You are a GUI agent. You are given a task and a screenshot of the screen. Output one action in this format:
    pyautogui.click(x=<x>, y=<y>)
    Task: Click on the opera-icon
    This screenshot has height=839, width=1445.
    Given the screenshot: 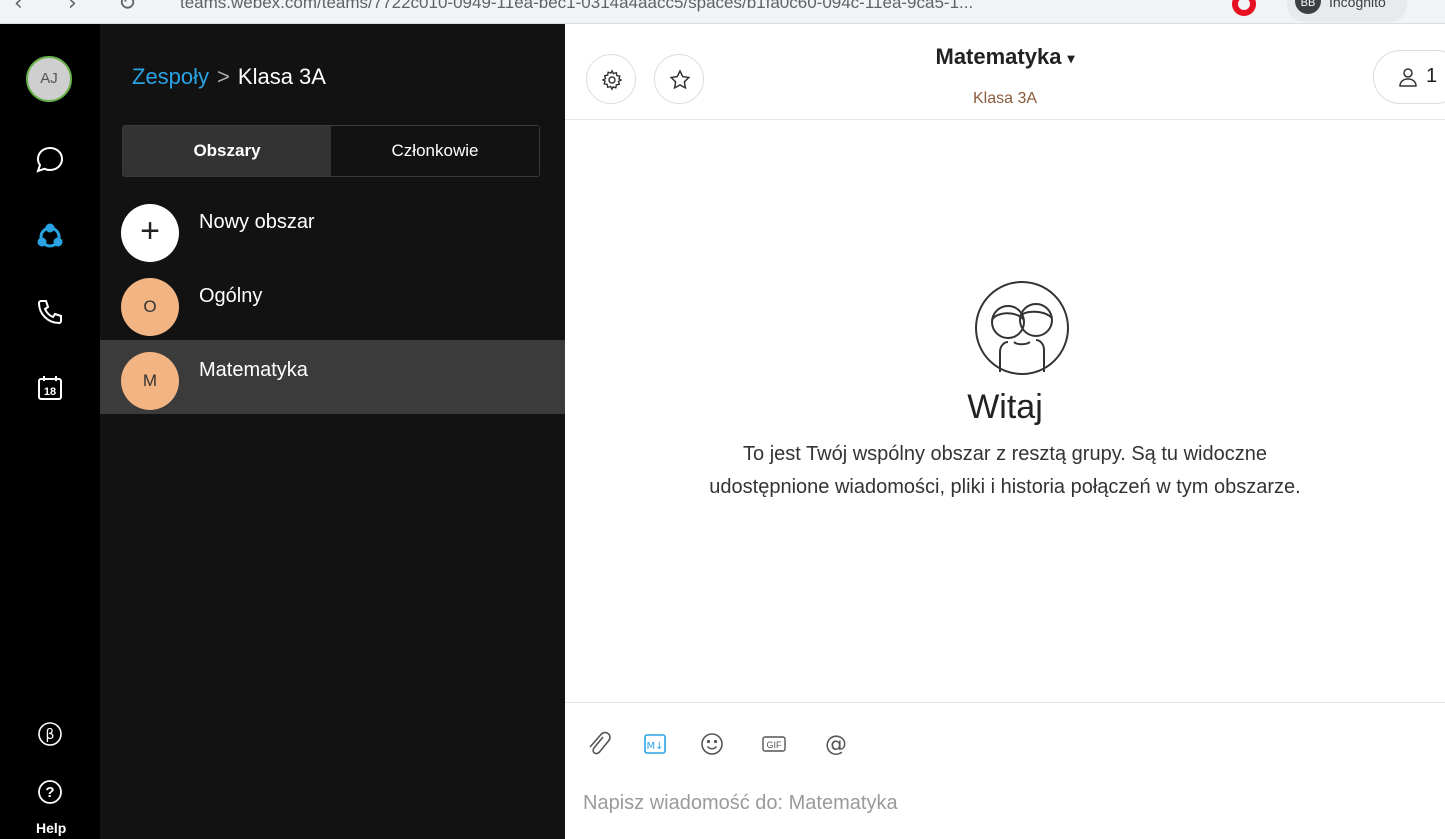 What is the action you would take?
    pyautogui.click(x=1244, y=8)
    